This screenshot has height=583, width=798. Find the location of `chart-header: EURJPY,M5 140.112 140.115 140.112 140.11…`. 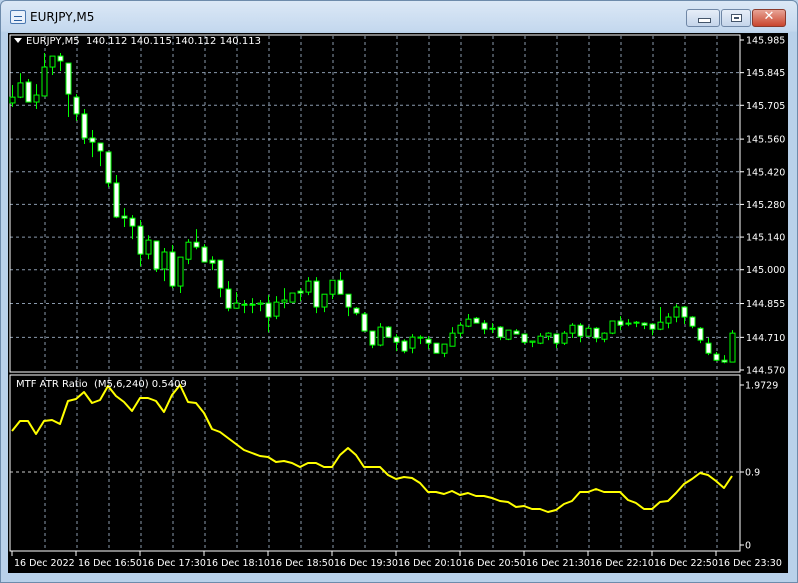

chart-header: EURJPY,M5 140.112 140.115 140.112 140.11… is located at coordinates (137, 41).